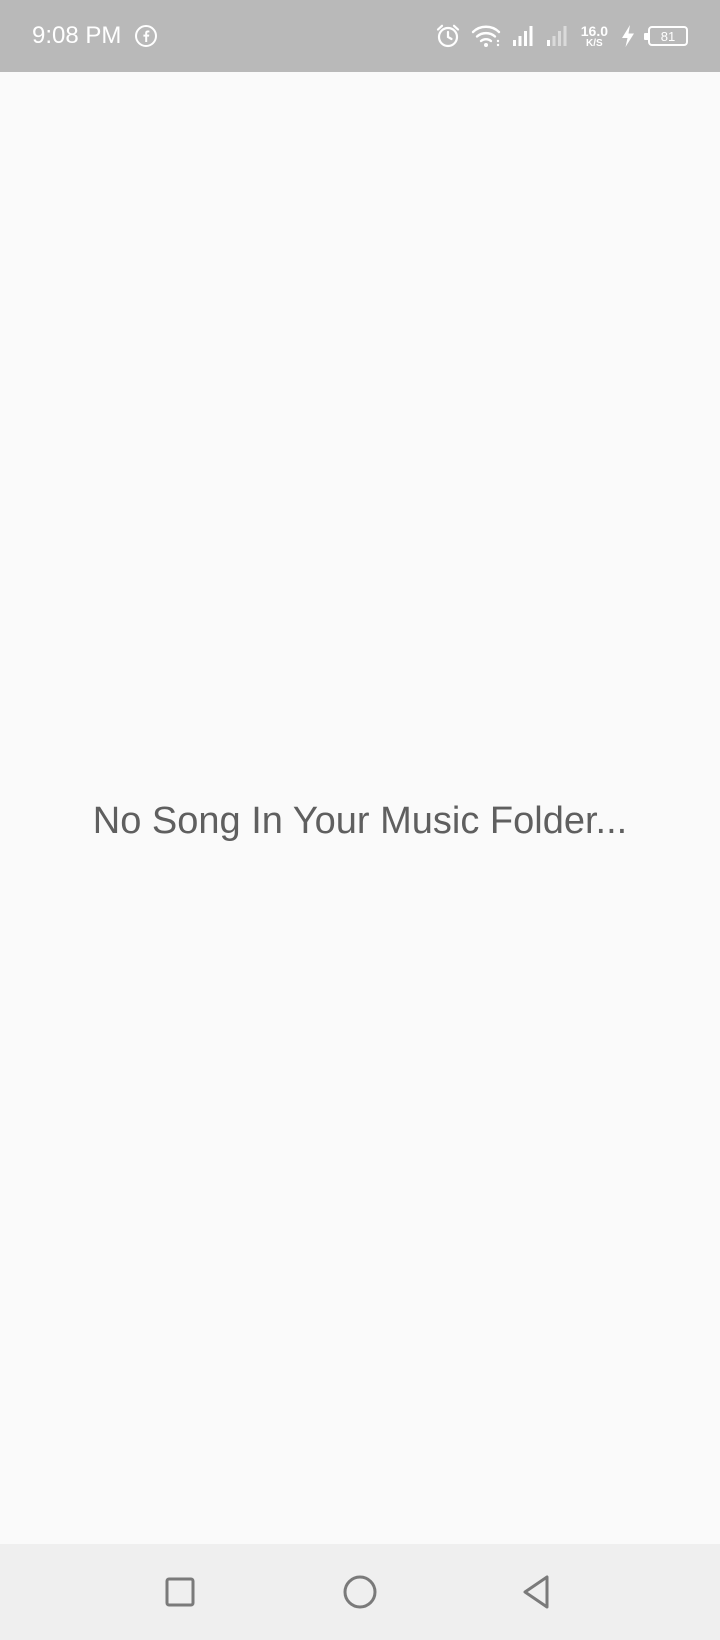 The image size is (720, 1640). I want to click on battery-level: 81, so click(668, 36).